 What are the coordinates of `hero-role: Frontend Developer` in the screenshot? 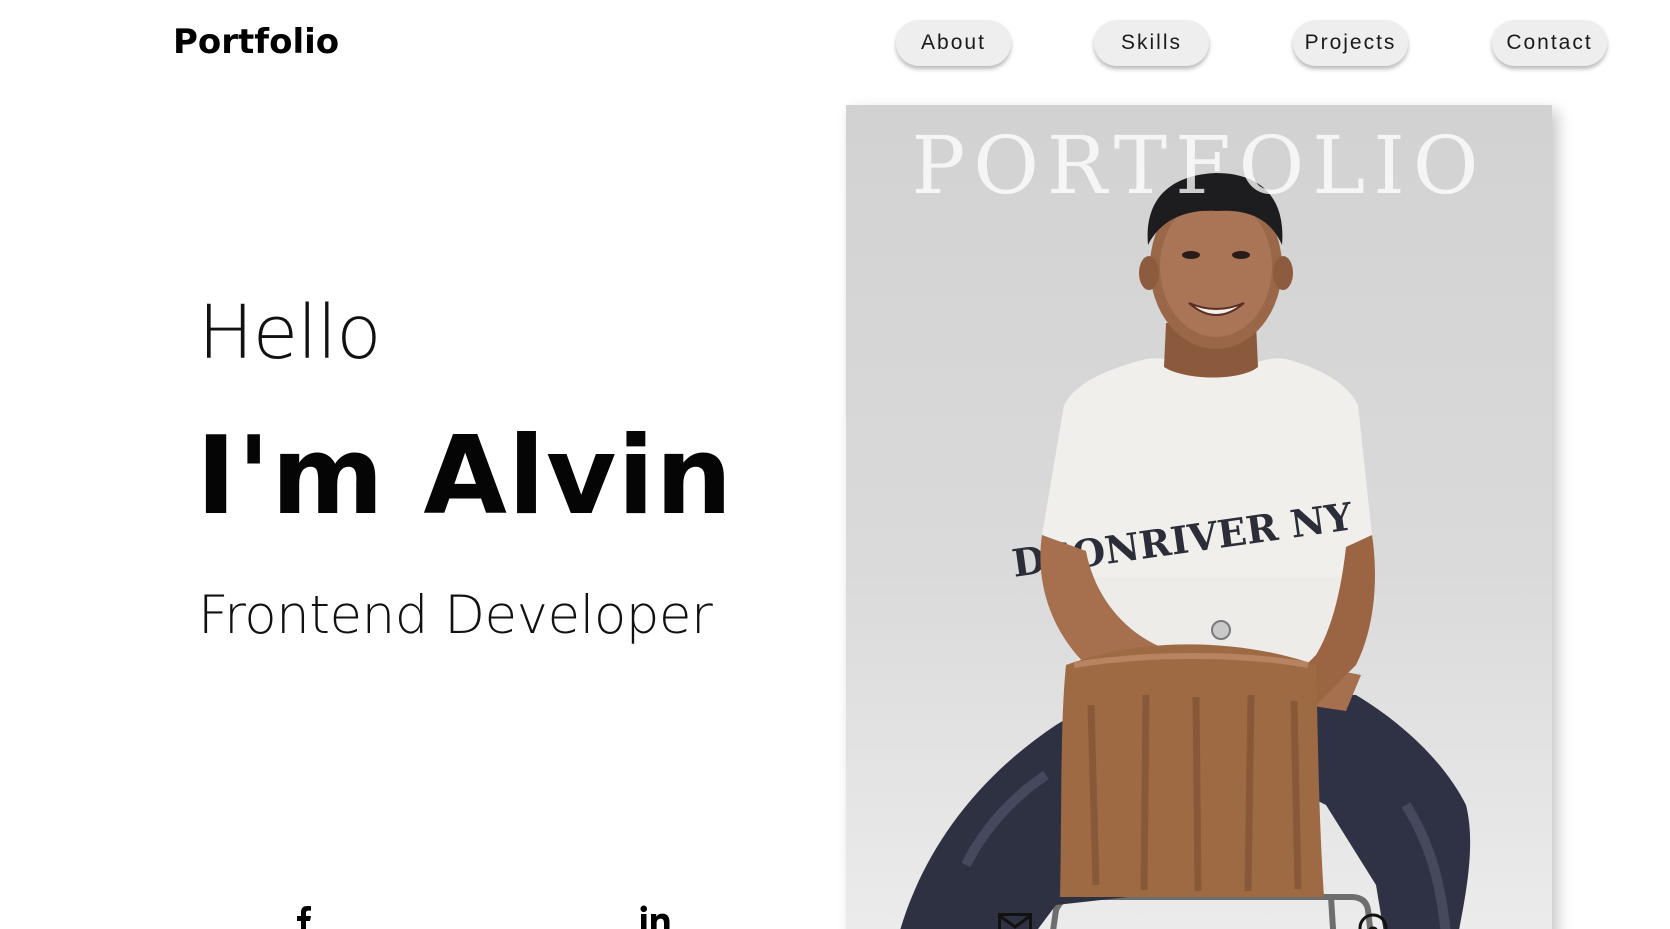 It's located at (455, 615).